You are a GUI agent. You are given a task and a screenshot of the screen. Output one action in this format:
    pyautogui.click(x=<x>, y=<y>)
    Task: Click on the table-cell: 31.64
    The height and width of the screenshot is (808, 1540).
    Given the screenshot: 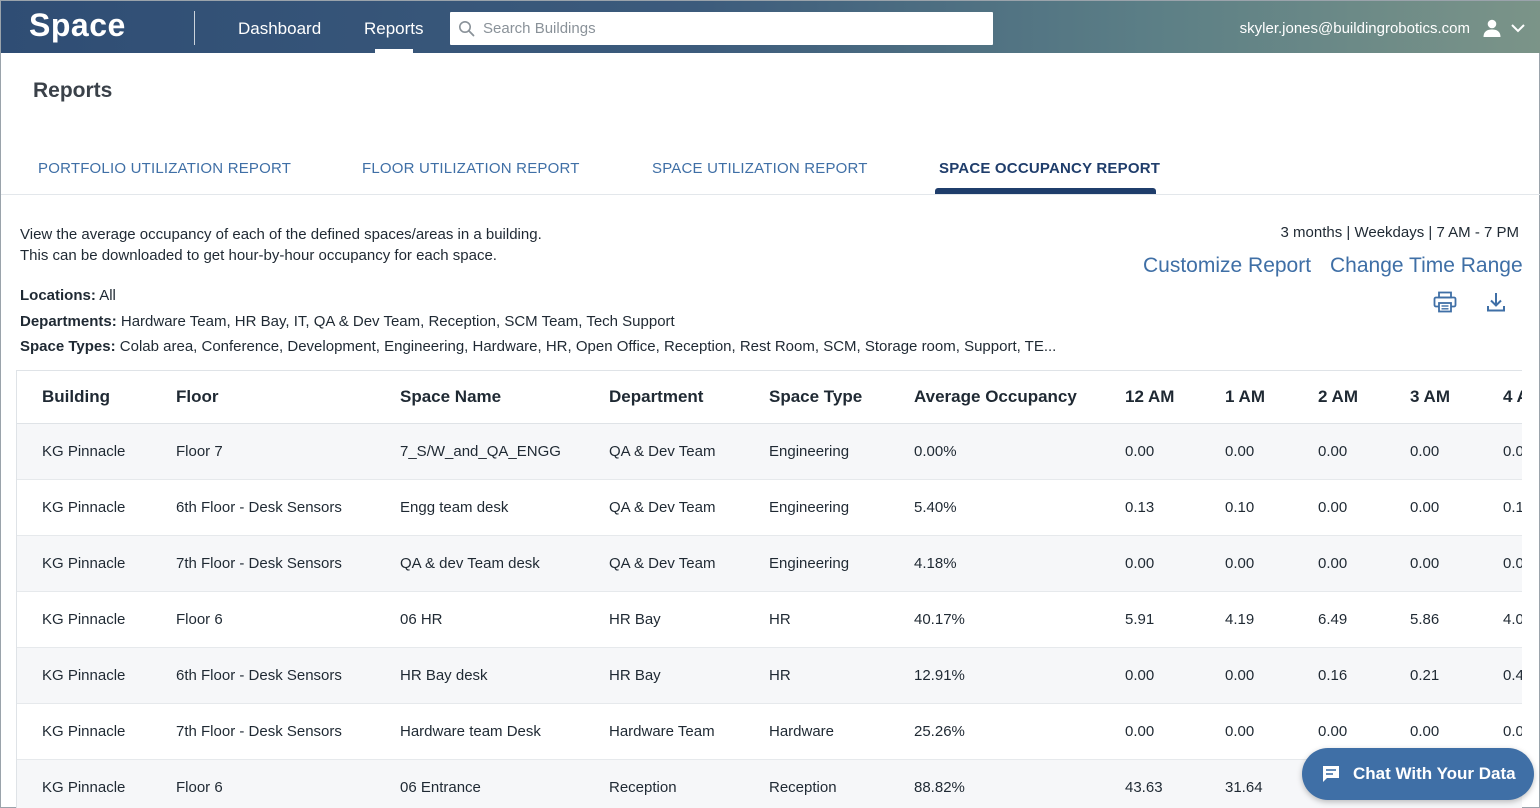 What is the action you would take?
    pyautogui.click(x=1246, y=783)
    